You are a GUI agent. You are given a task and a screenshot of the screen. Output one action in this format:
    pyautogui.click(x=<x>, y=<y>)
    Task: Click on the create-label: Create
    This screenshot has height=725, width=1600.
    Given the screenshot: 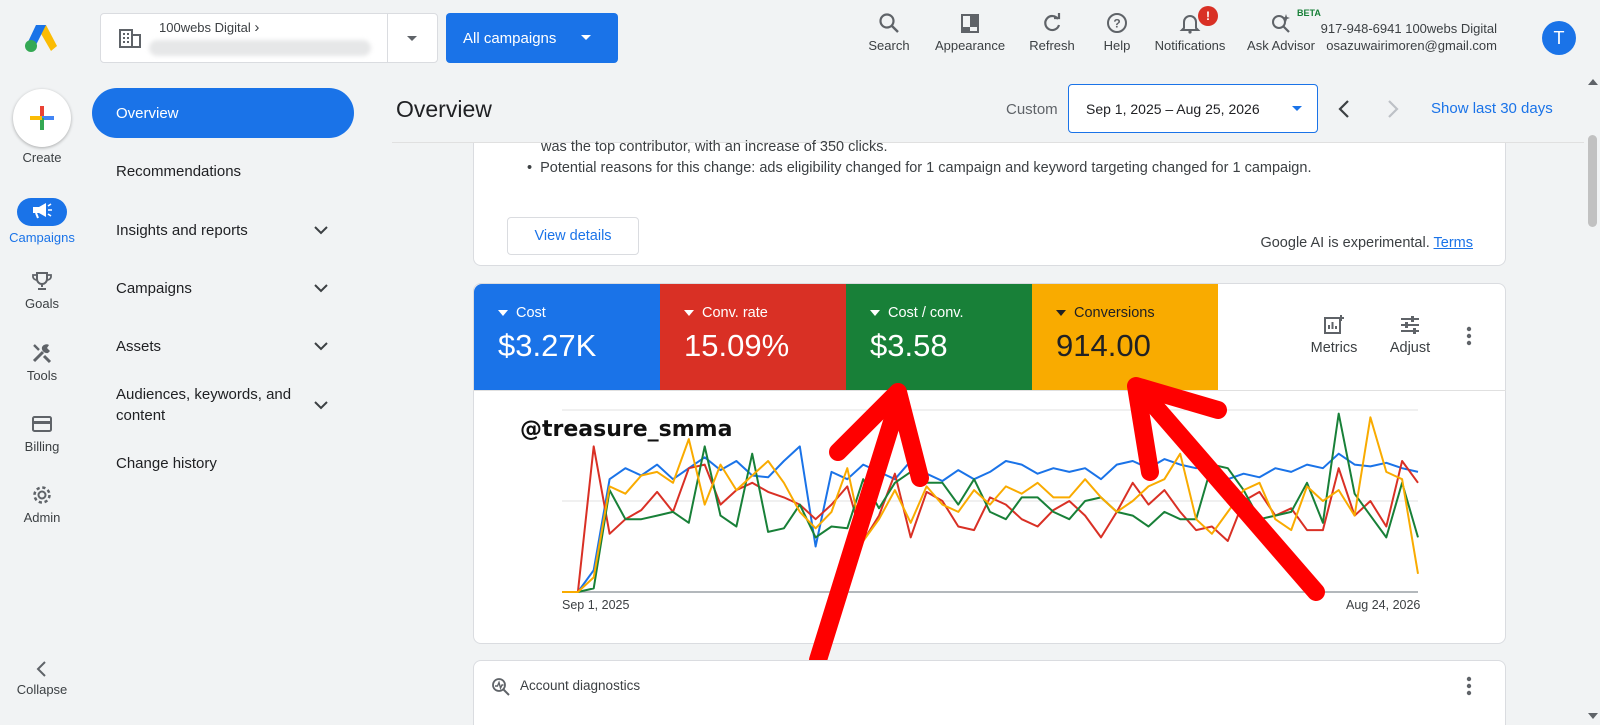 What is the action you would take?
    pyautogui.click(x=42, y=157)
    